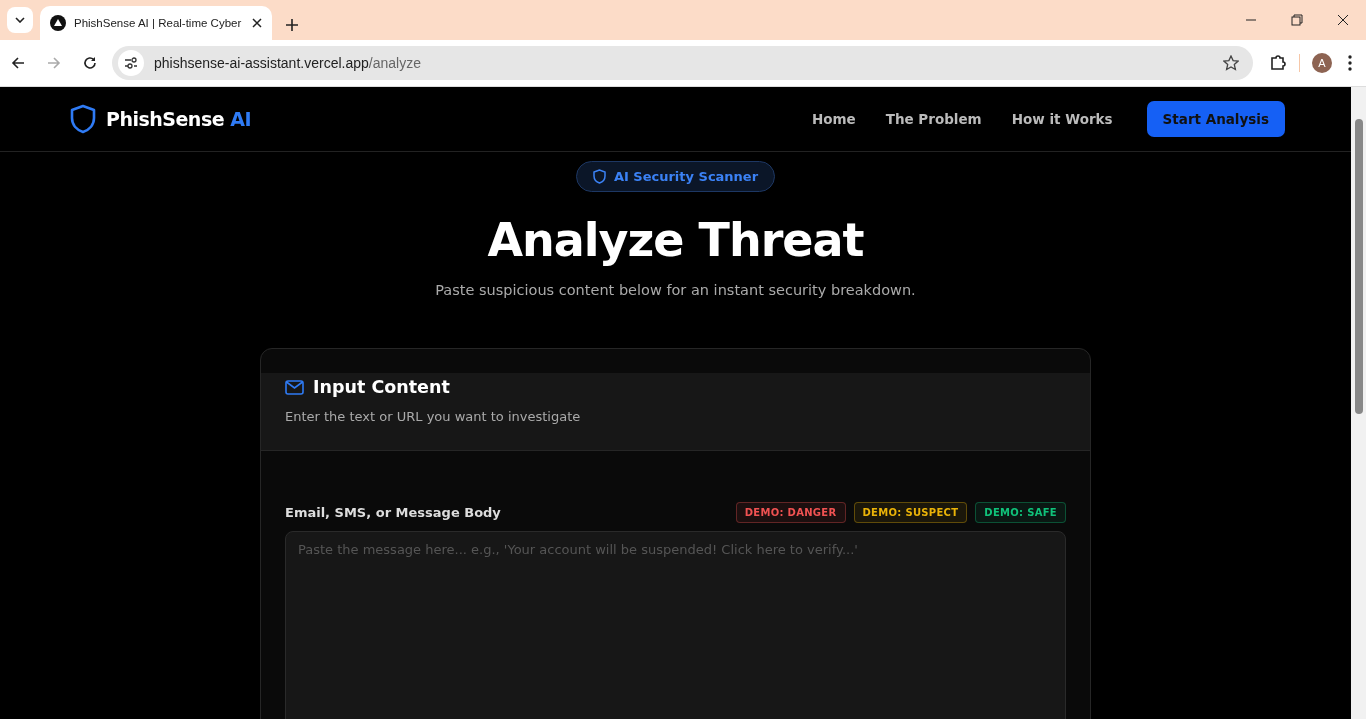 This screenshot has height=719, width=1366. I want to click on profile-avatar: A, so click(1322, 63).